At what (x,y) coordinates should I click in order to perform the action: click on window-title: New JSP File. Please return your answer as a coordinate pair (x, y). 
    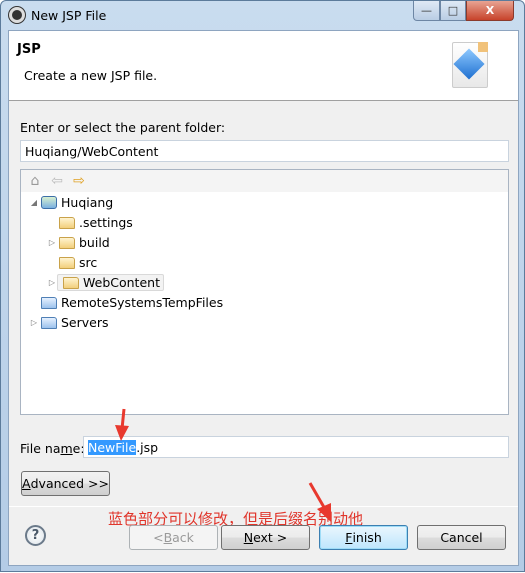
    Looking at the image, I should click on (69, 15).